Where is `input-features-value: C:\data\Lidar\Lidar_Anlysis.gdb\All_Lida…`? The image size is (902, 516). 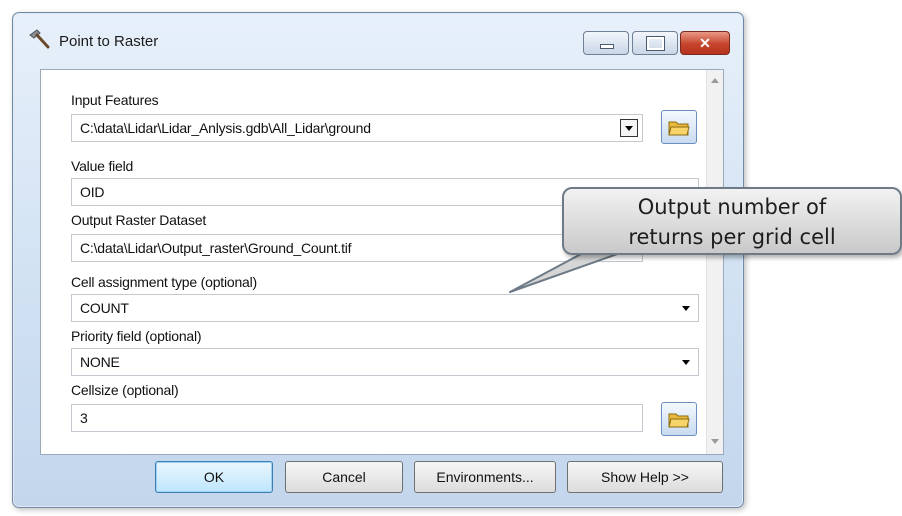
input-features-value: C:\data\Lidar\Lidar_Anlysis.gdb\All_Lida… is located at coordinates (225, 128).